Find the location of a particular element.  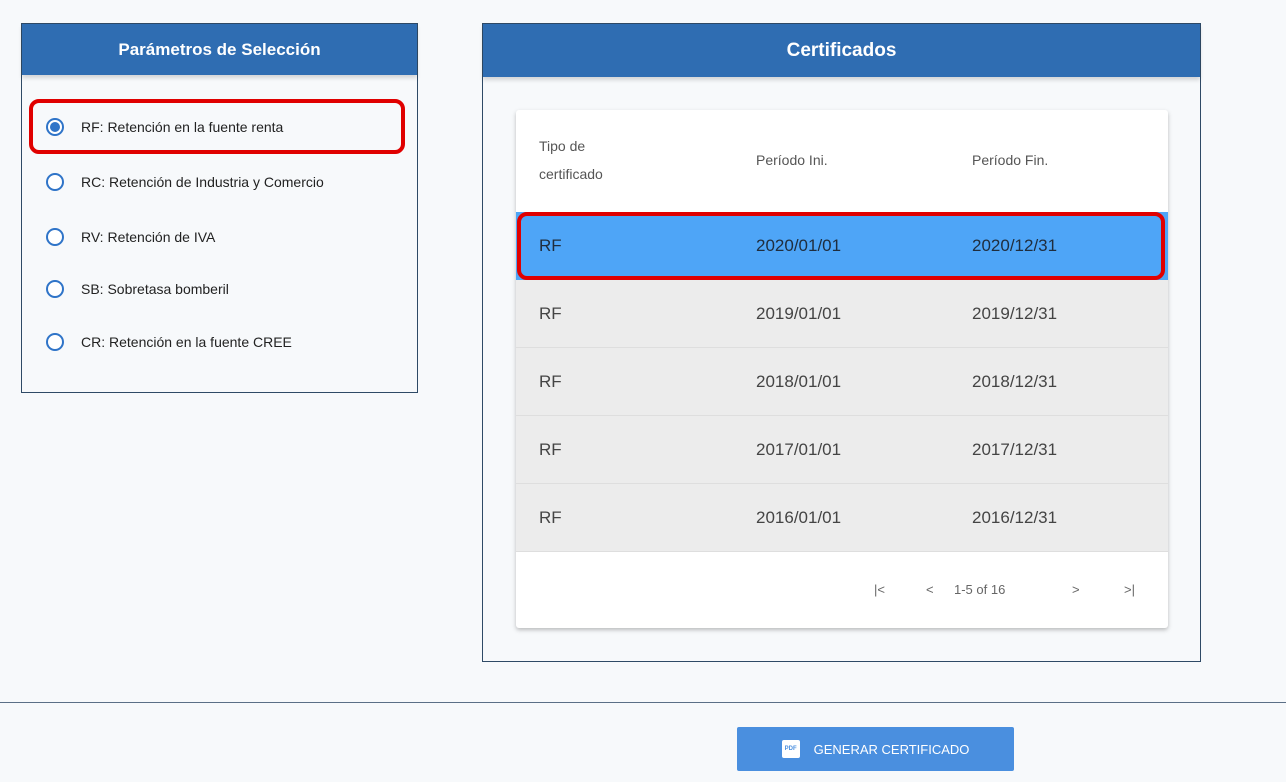

radio-label: SB: Sobretasa bomberil is located at coordinates (155, 289).